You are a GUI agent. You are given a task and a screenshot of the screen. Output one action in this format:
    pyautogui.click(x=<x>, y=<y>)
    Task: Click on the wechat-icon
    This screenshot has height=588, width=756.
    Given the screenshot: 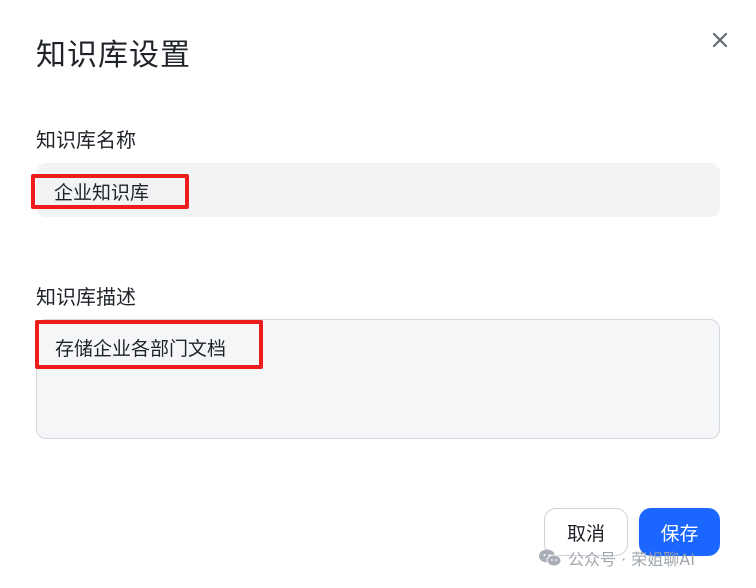 What is the action you would take?
    pyautogui.click(x=550, y=558)
    